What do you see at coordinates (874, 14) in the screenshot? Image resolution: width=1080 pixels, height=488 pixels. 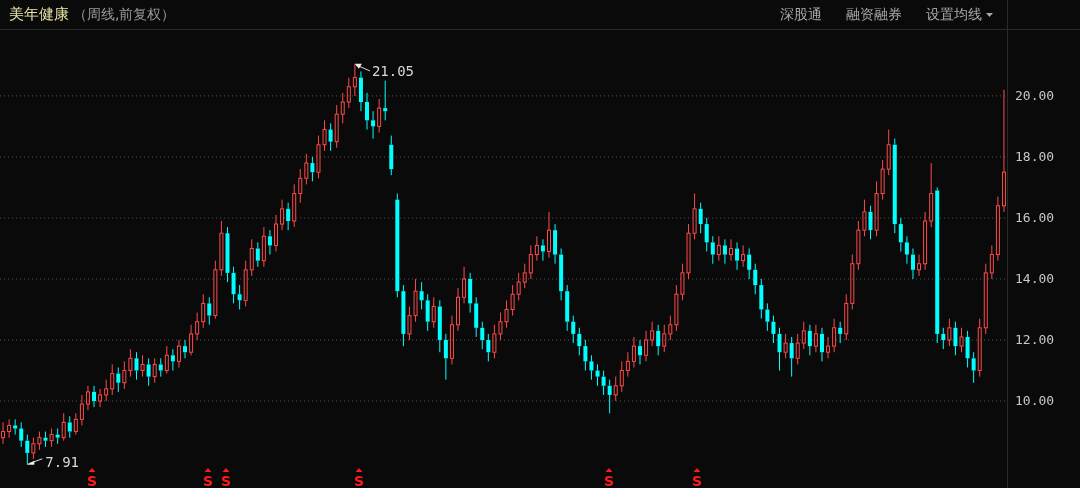 I see `header-link: 融资融券` at bounding box center [874, 14].